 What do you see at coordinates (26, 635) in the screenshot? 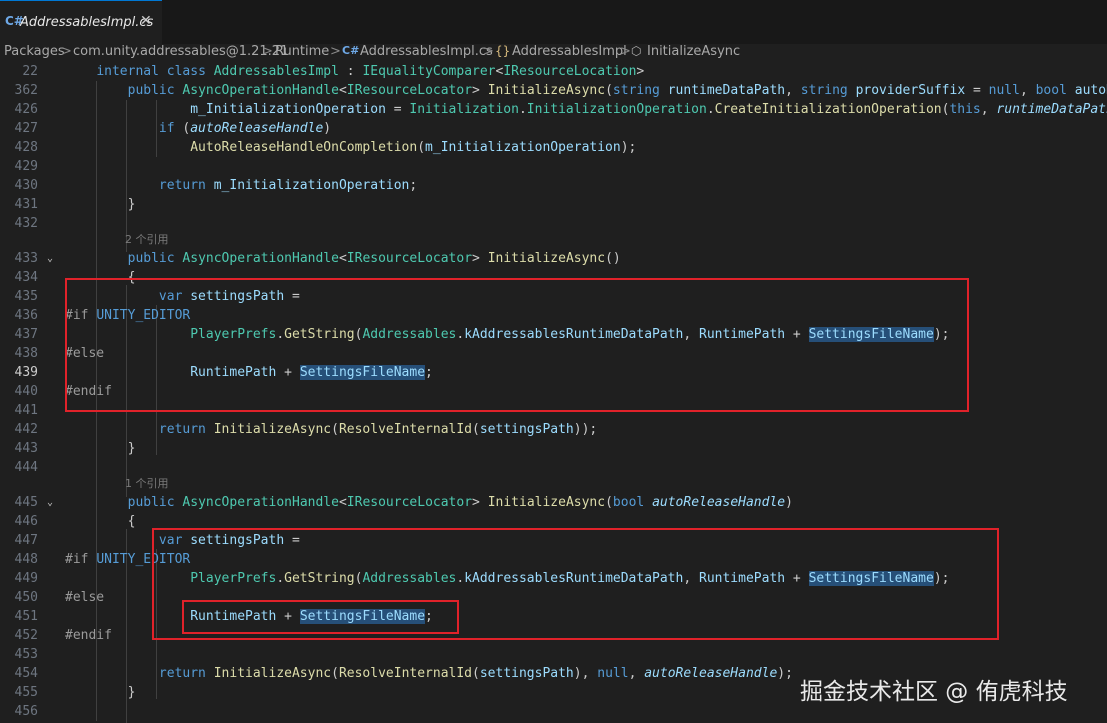
I see `line-number: 452` at bounding box center [26, 635].